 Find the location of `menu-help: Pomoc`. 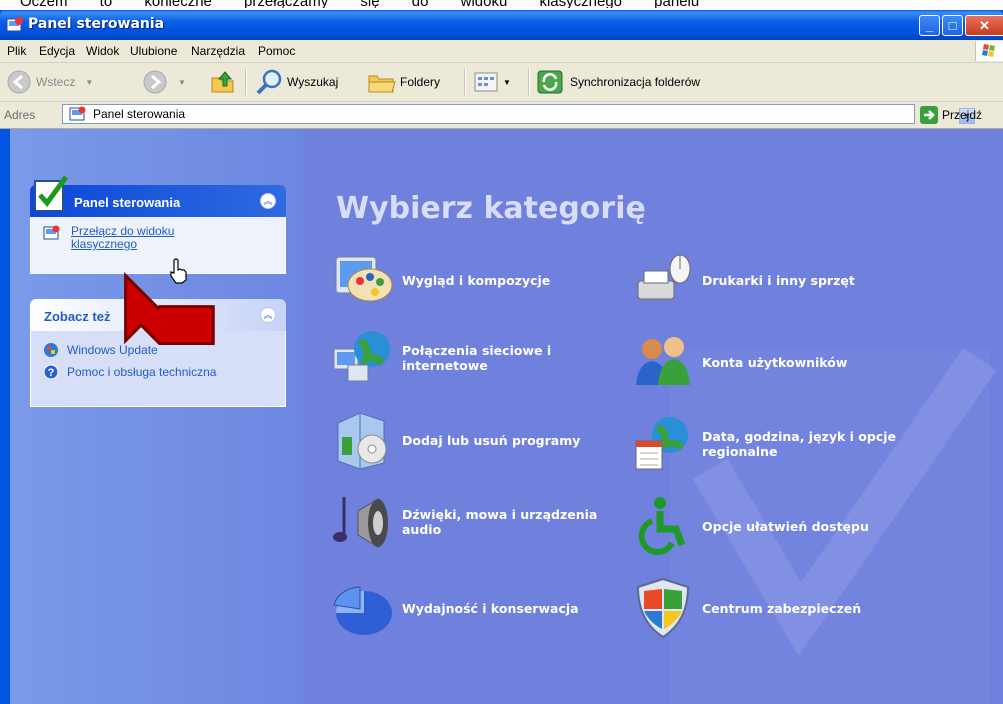

menu-help: Pomoc is located at coordinates (276, 51).